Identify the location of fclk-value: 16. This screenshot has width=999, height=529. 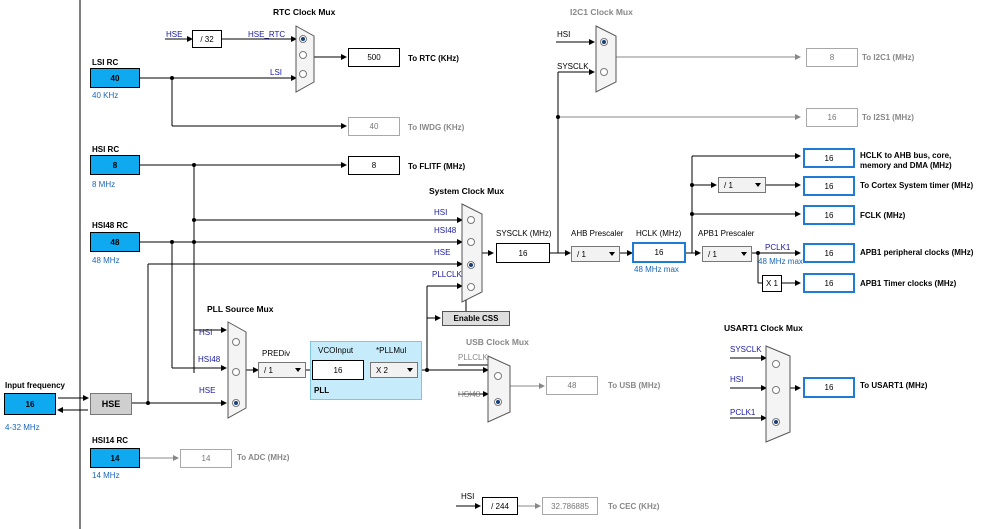
(829, 215).